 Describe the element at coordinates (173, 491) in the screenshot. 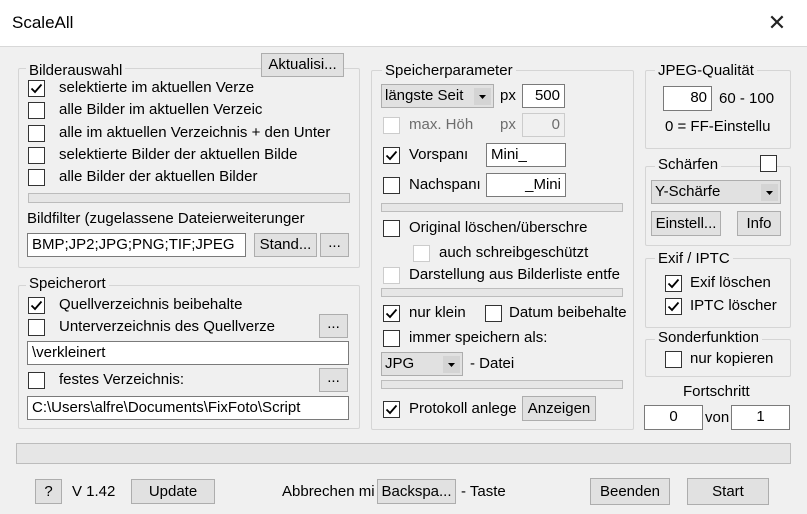

I see `update-button: Update` at that location.